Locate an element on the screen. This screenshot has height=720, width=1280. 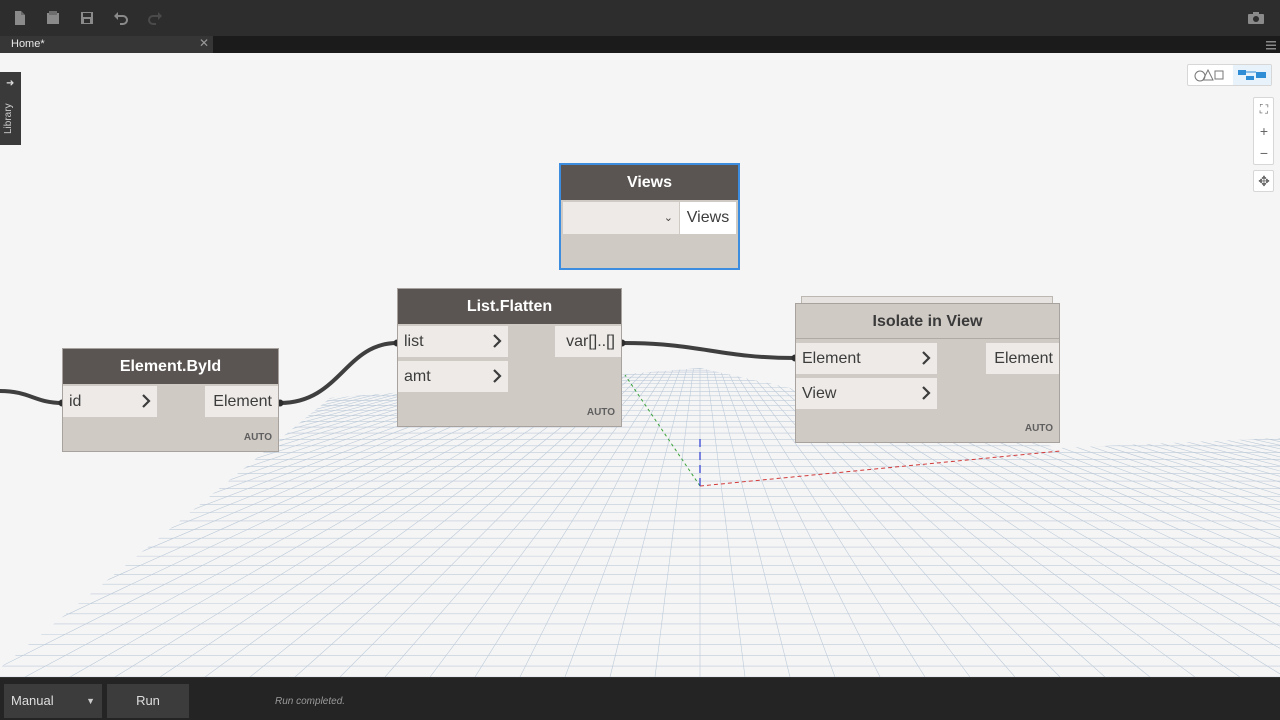
caret-down-icon: ▼ is located at coordinates (90, 701).